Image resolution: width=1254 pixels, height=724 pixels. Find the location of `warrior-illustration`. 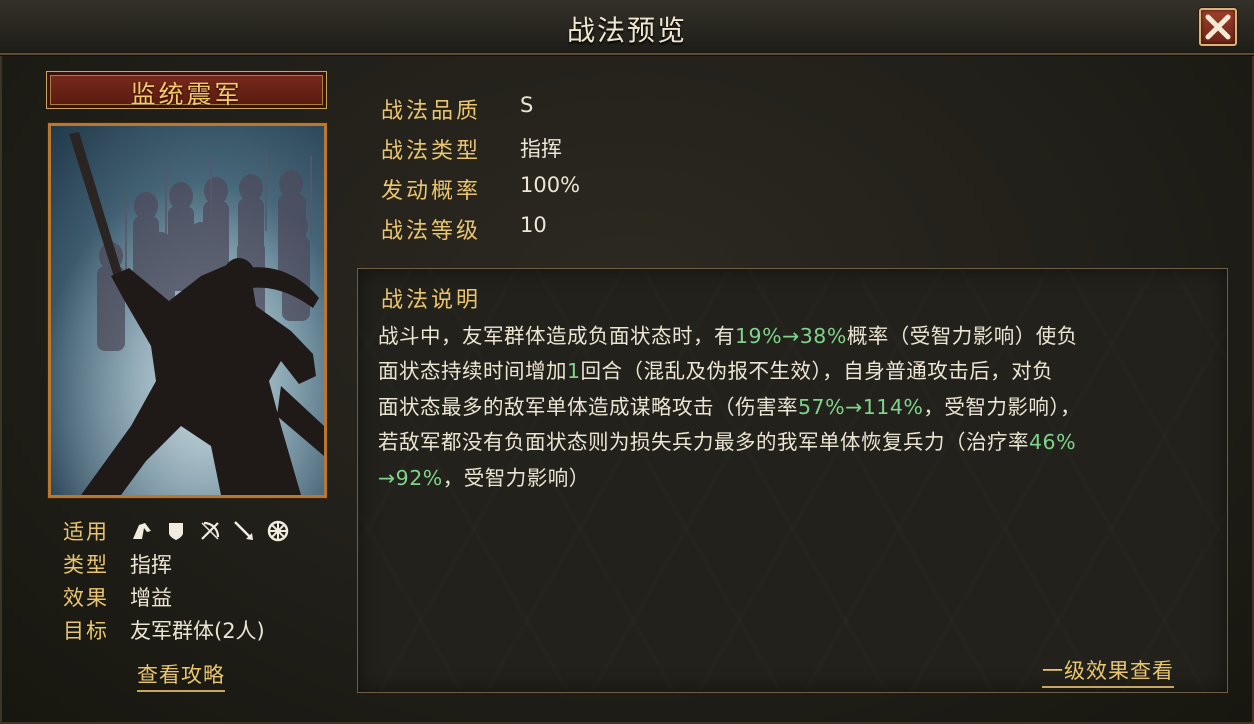

warrior-illustration is located at coordinates (187, 310).